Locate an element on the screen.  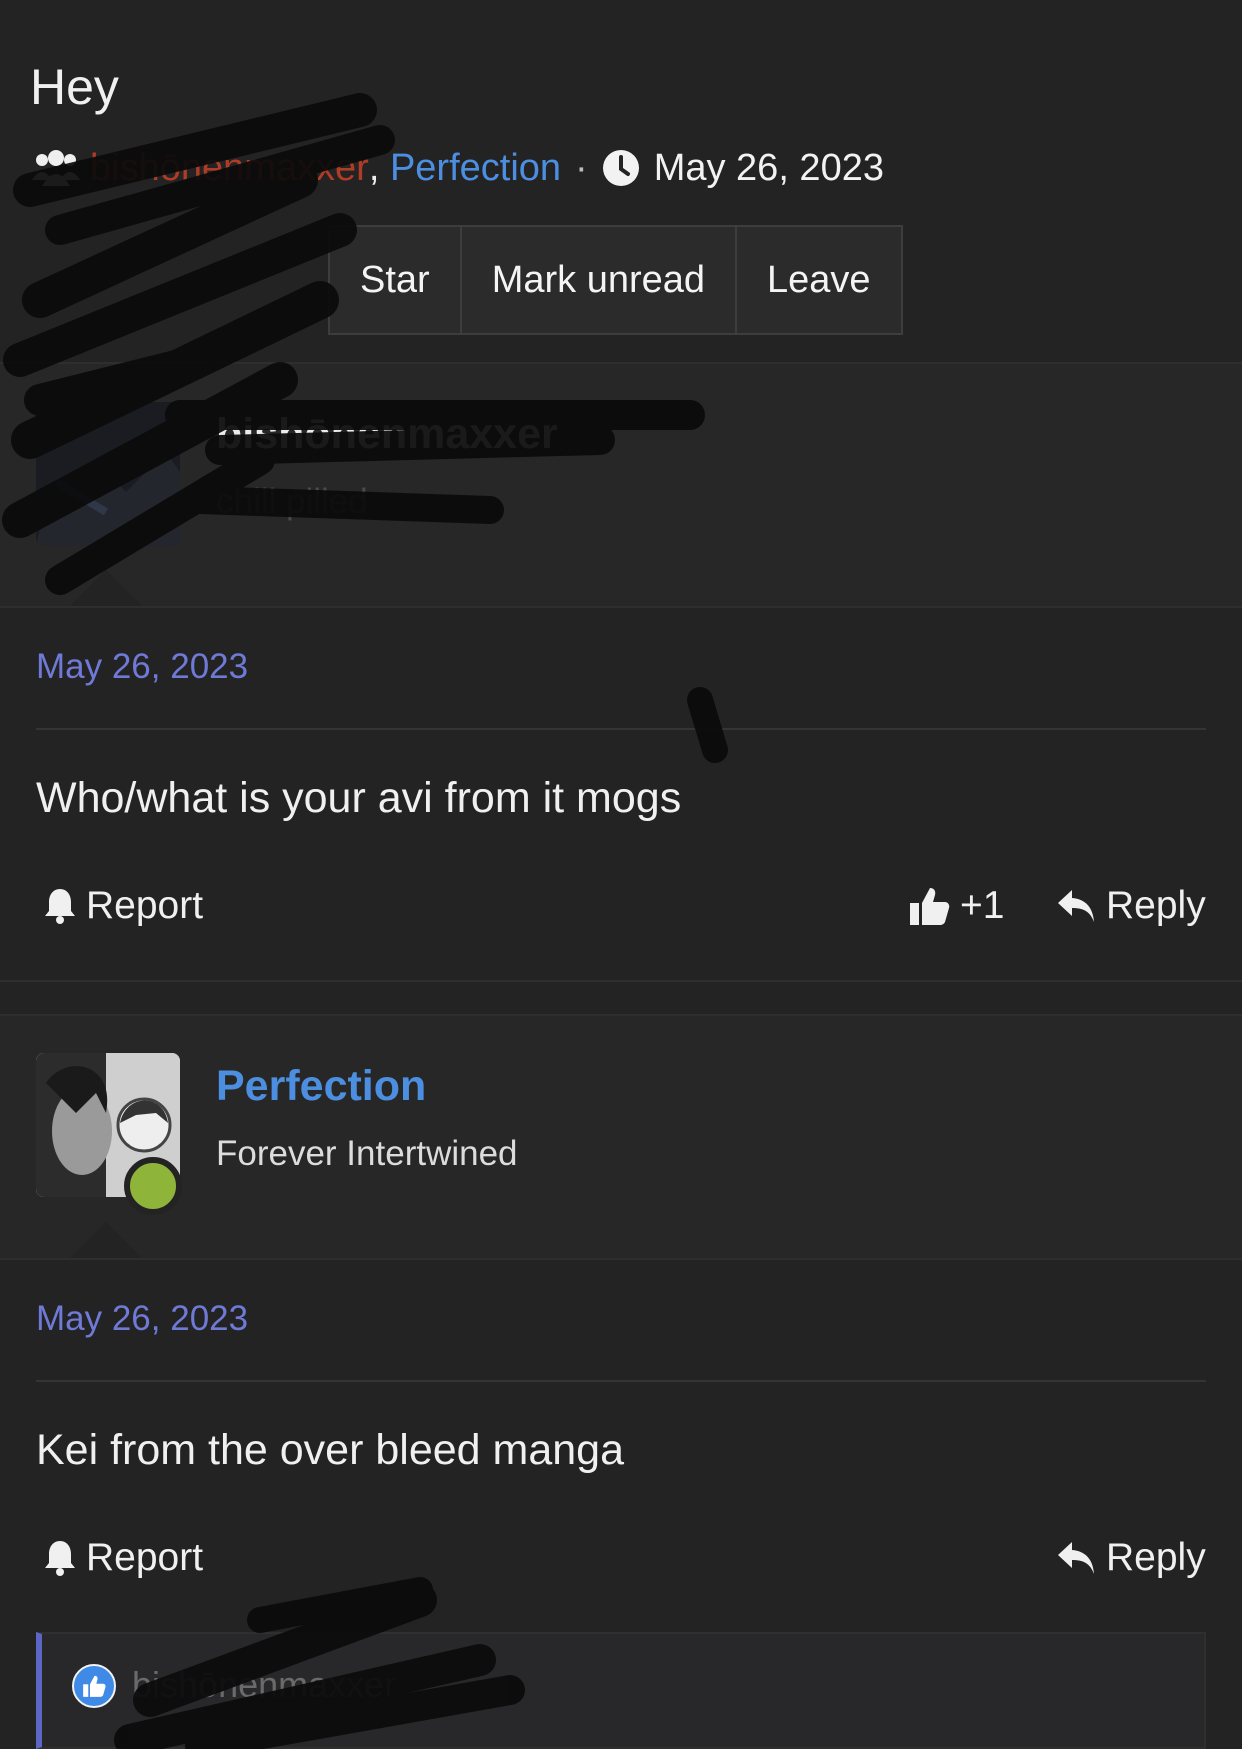
participant-link: Perfection is located at coordinates (475, 168).